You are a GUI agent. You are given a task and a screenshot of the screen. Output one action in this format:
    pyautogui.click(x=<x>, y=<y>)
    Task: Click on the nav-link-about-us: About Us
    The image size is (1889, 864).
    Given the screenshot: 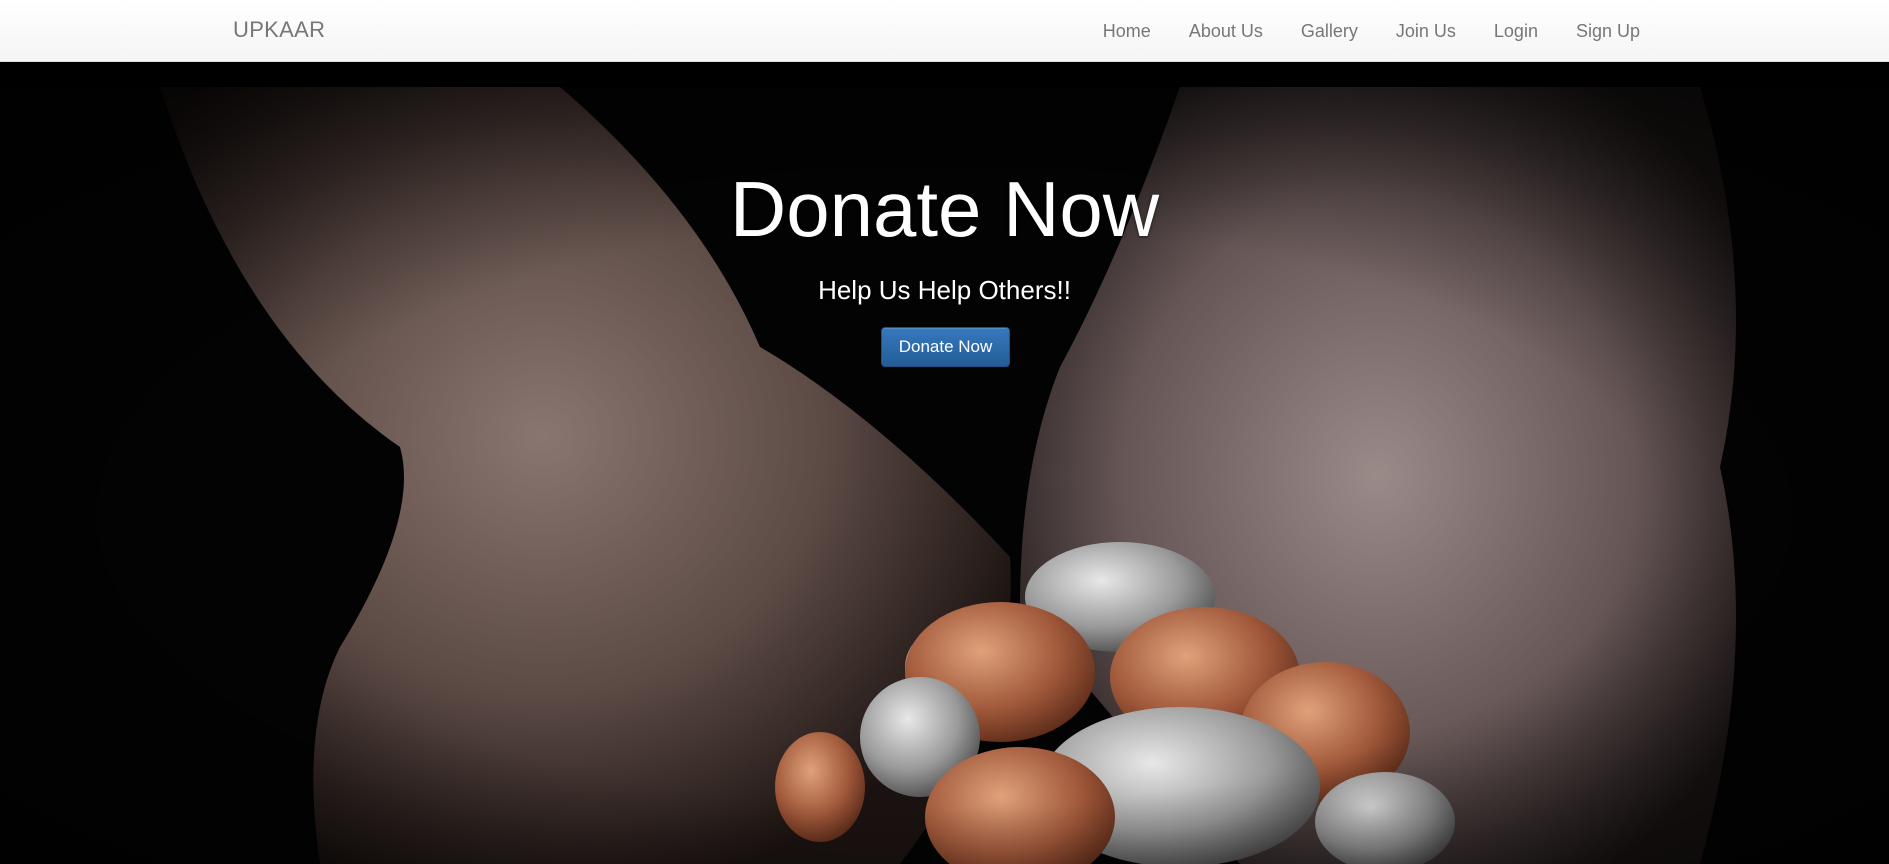 What is the action you would take?
    pyautogui.click(x=1226, y=31)
    